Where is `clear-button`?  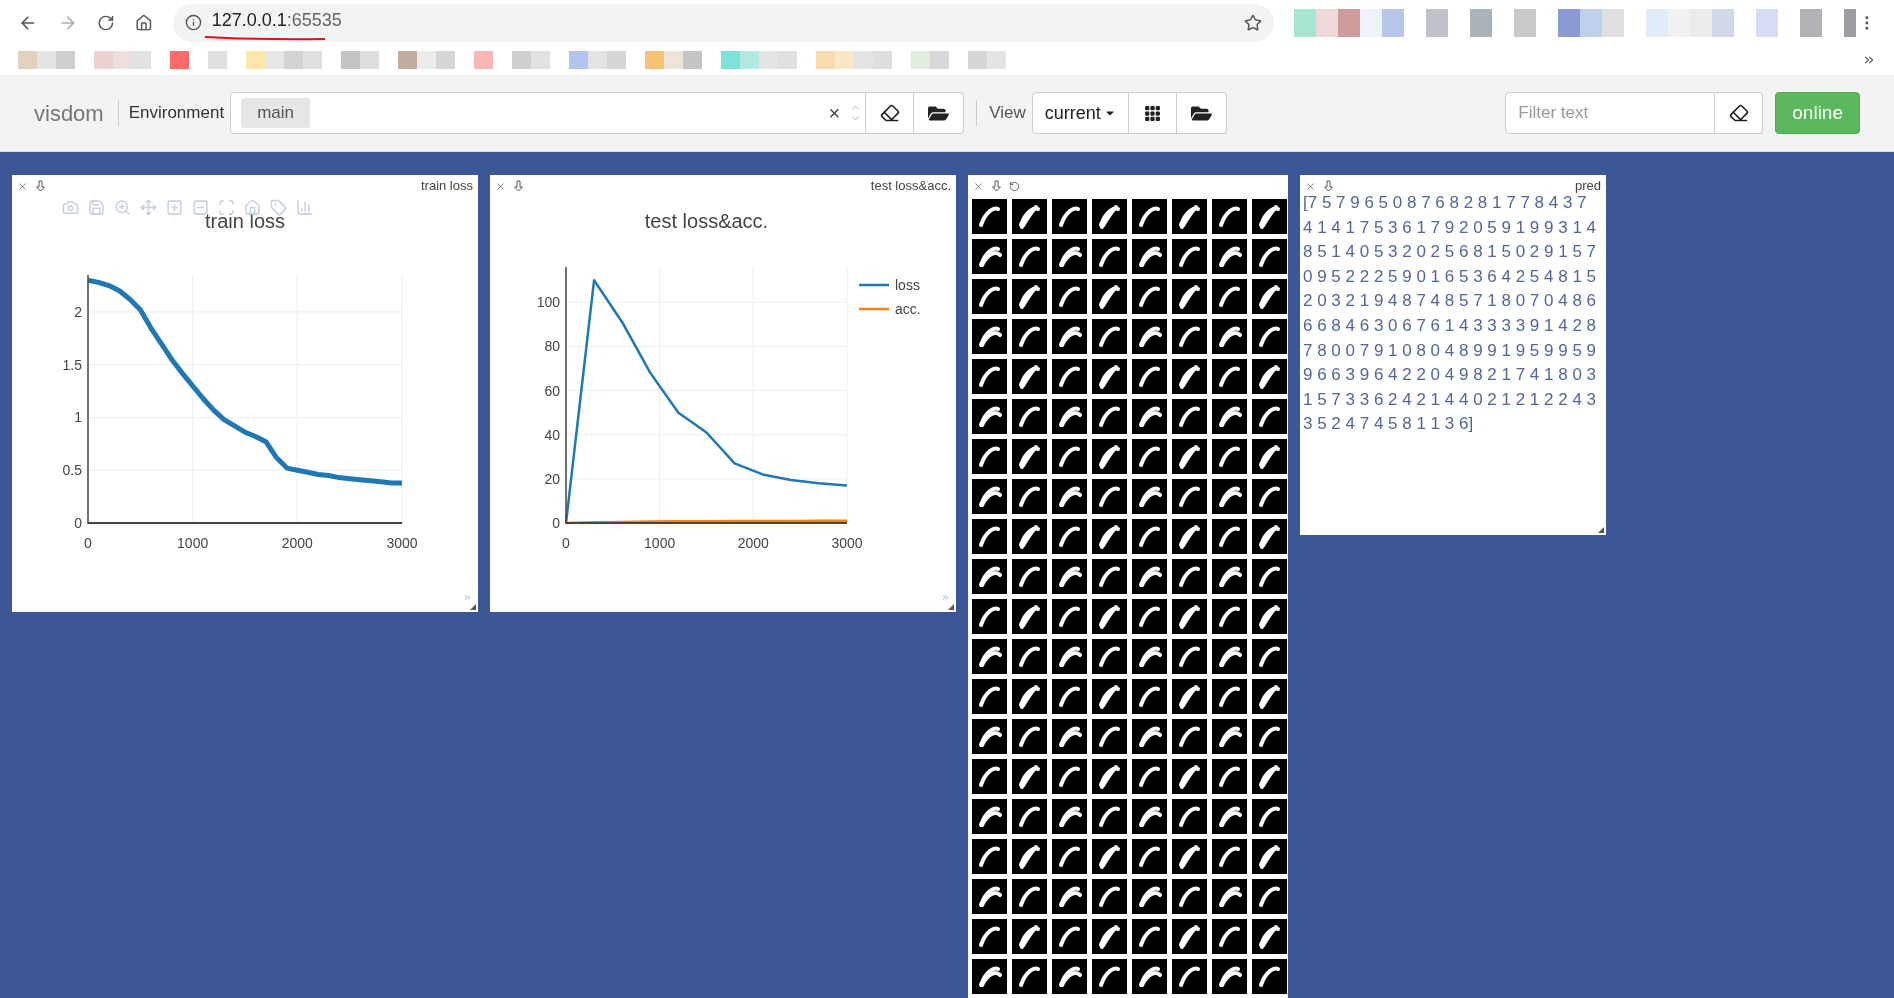 clear-button is located at coordinates (890, 113).